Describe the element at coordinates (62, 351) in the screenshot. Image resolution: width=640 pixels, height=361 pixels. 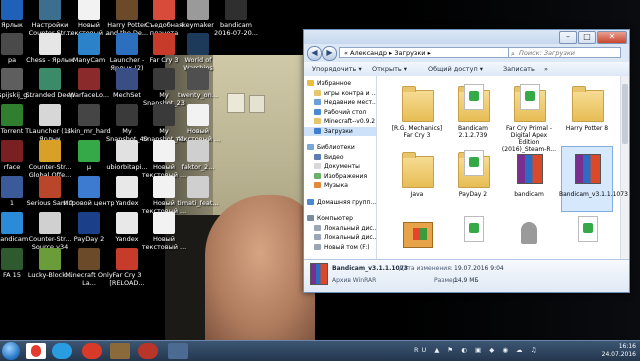
I see `skype-button` at that location.